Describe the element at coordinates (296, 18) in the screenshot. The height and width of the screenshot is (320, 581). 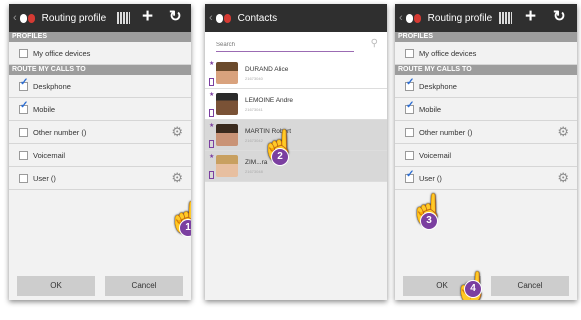
I see `action-bar: ‹ Contacts` at that location.